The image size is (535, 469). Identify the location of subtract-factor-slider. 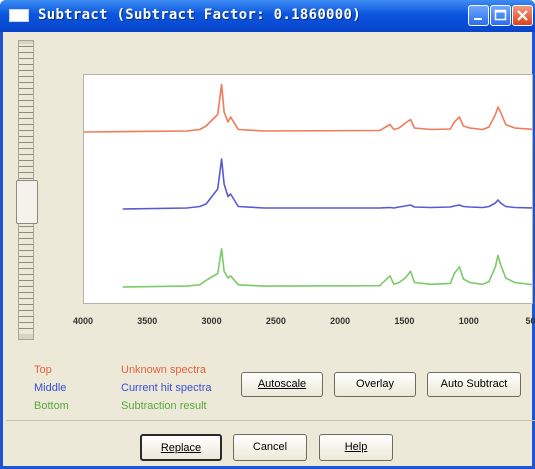
(27, 190).